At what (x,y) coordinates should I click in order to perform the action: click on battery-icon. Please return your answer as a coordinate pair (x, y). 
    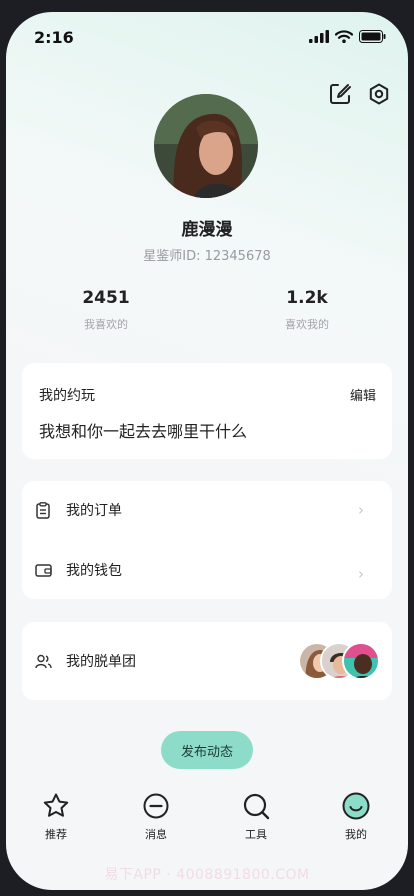
    Looking at the image, I should click on (372, 36).